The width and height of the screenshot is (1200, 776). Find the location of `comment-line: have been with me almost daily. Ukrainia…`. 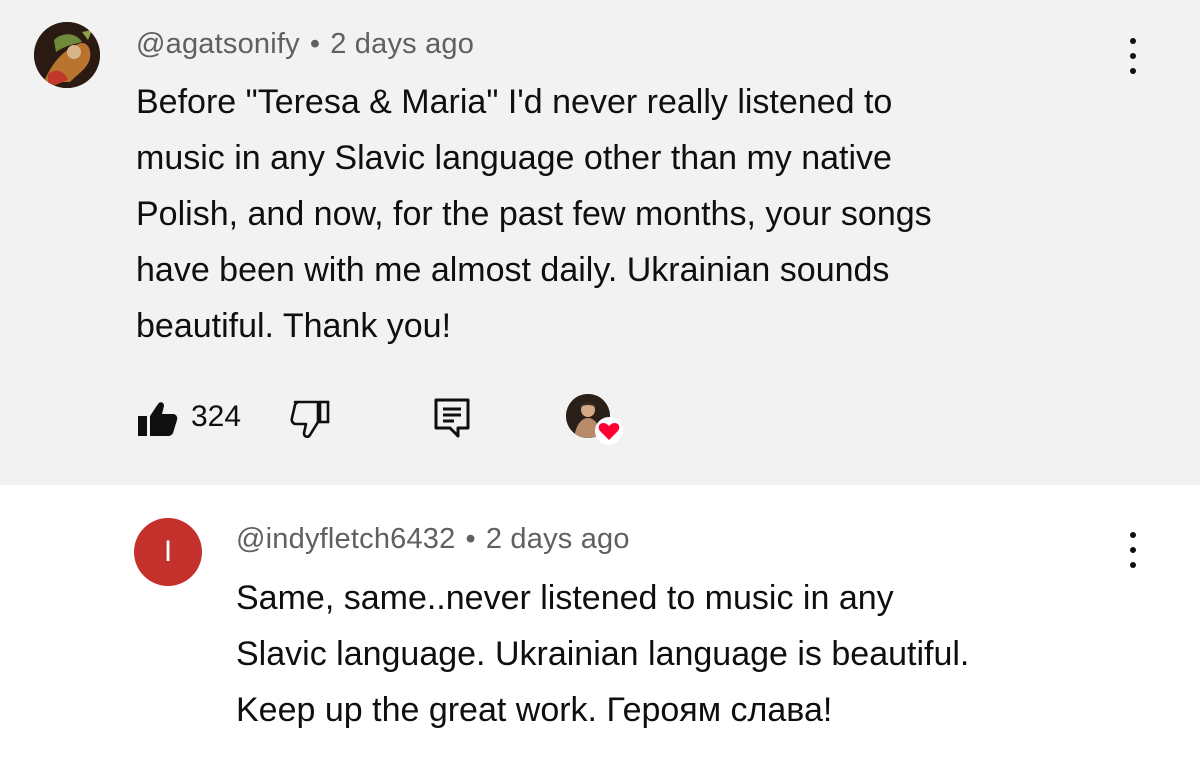

comment-line: have been with me almost daily. Ukrainia… is located at coordinates (513, 270).